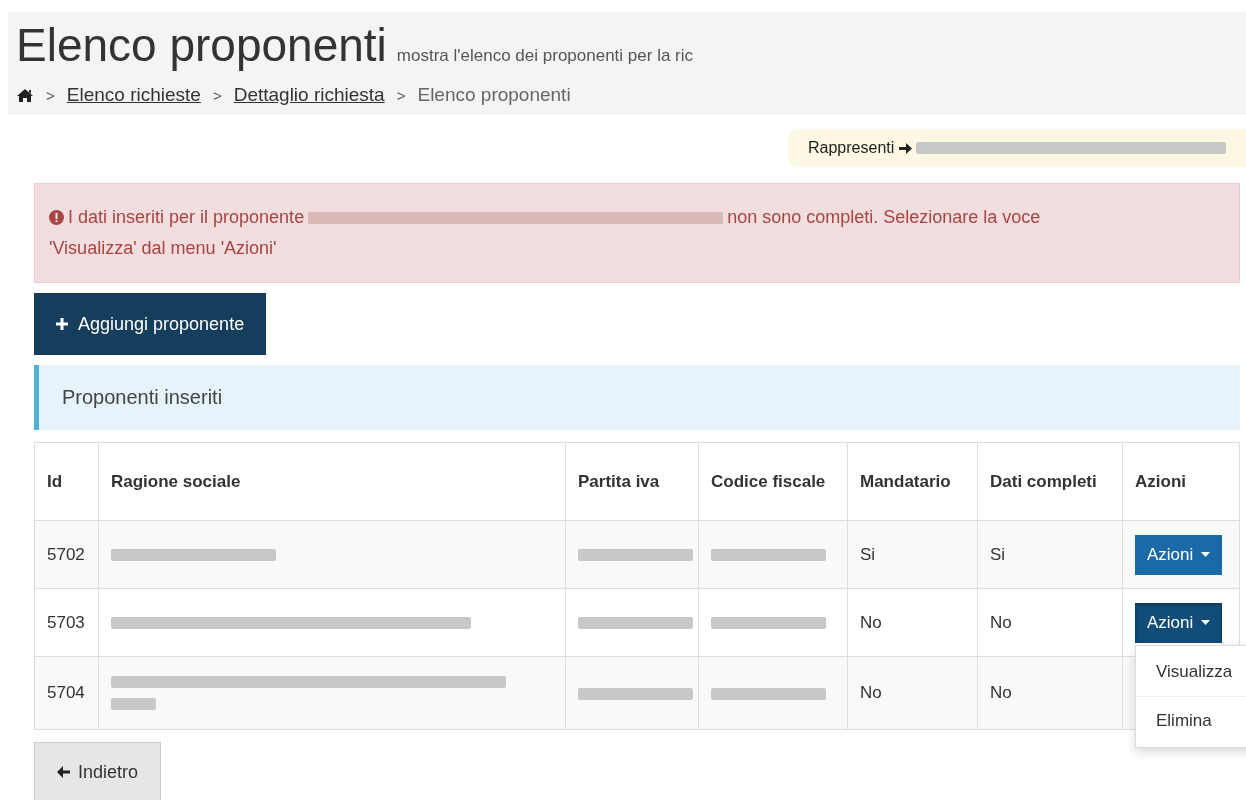  What do you see at coordinates (133, 704) in the screenshot?
I see `redacted-text` at bounding box center [133, 704].